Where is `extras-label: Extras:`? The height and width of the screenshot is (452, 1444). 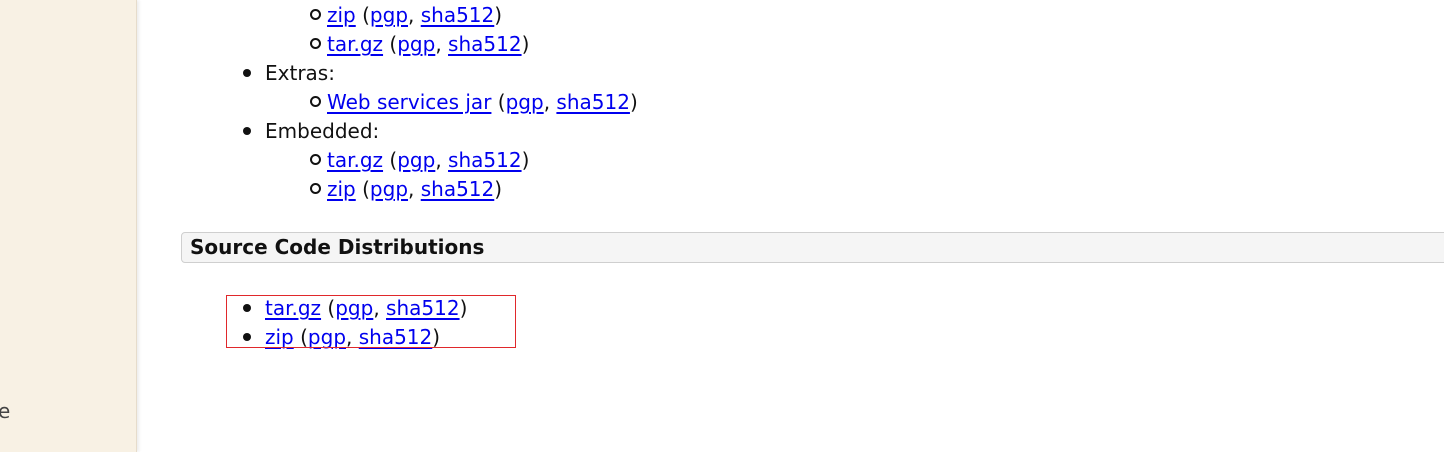
extras-label: Extras: is located at coordinates (300, 73).